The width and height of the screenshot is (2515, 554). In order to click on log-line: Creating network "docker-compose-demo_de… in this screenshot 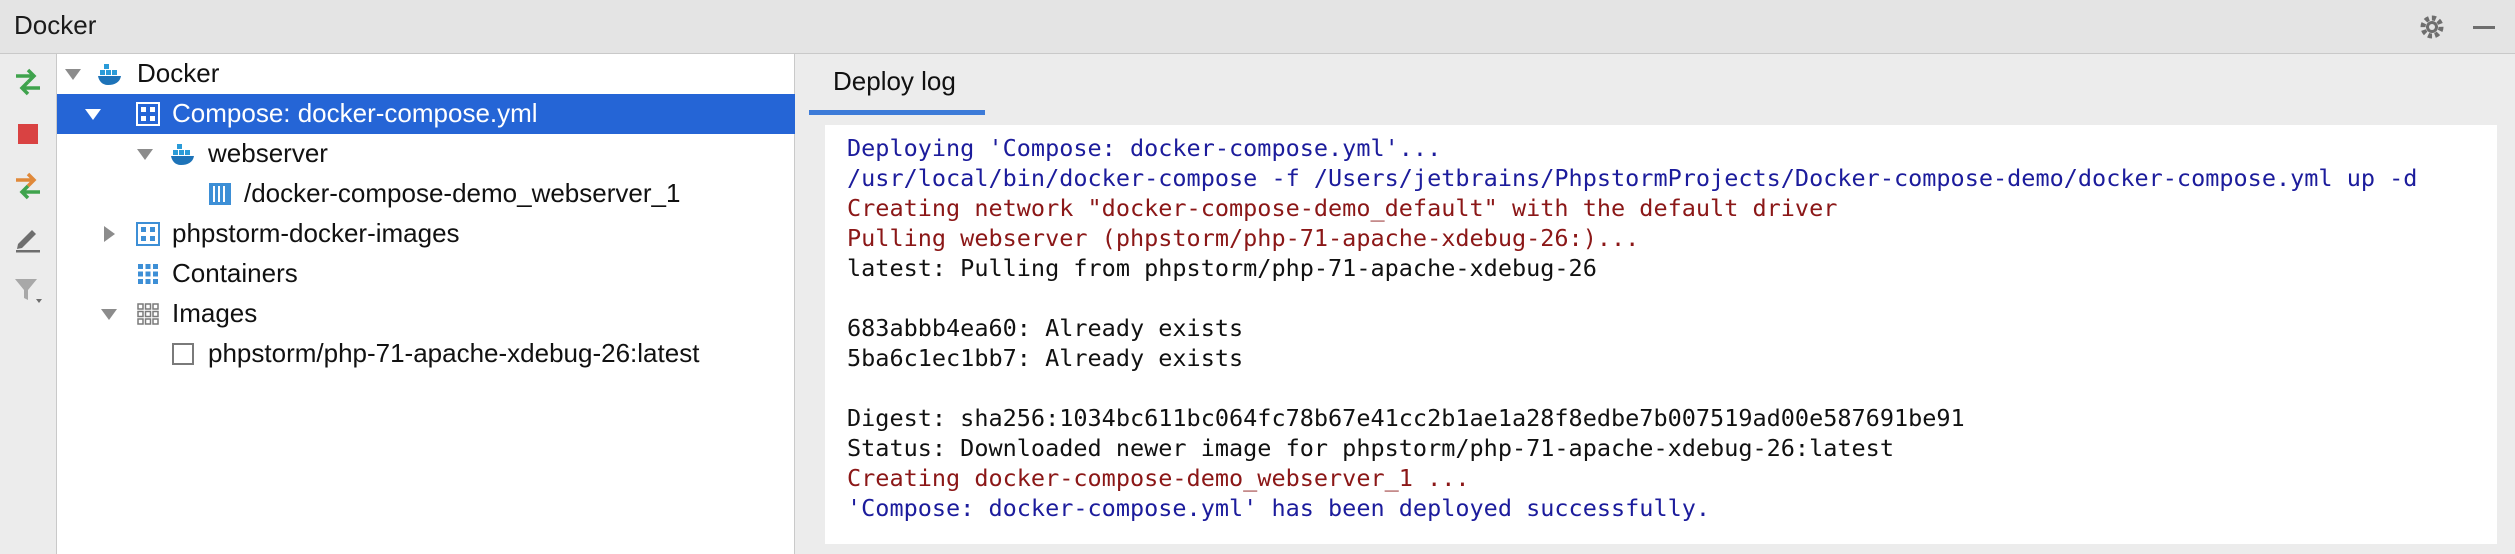, I will do `click(1342, 208)`.